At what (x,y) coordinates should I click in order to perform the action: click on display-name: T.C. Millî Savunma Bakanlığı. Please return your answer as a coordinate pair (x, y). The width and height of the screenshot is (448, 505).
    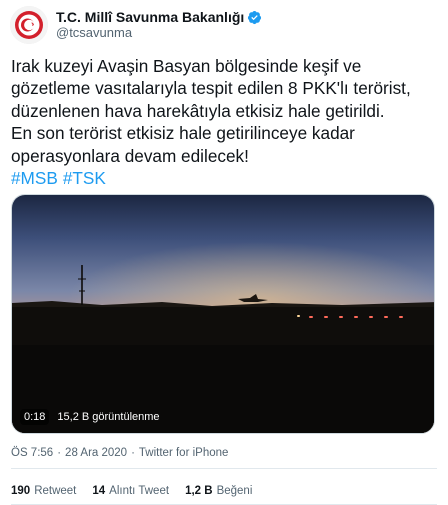
    Looking at the image, I should click on (150, 17).